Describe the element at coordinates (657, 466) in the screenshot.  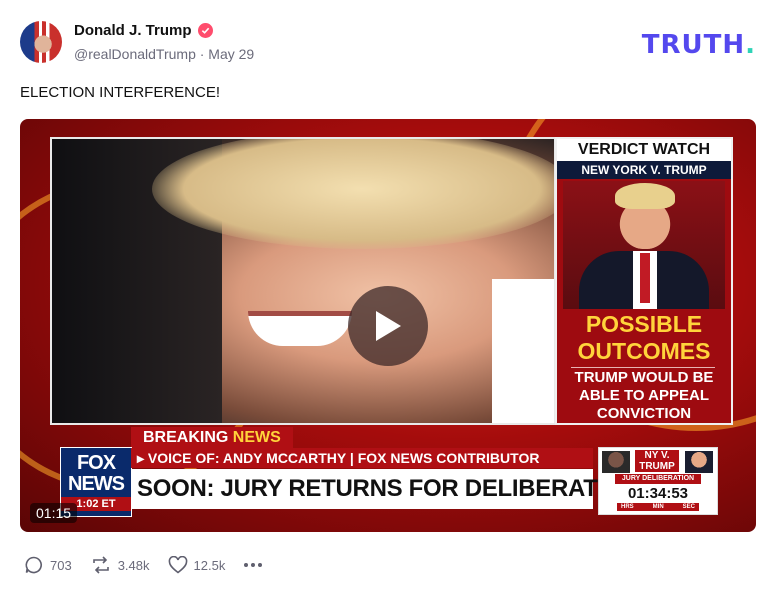
I see `nyv-line2: TRUMP` at that location.